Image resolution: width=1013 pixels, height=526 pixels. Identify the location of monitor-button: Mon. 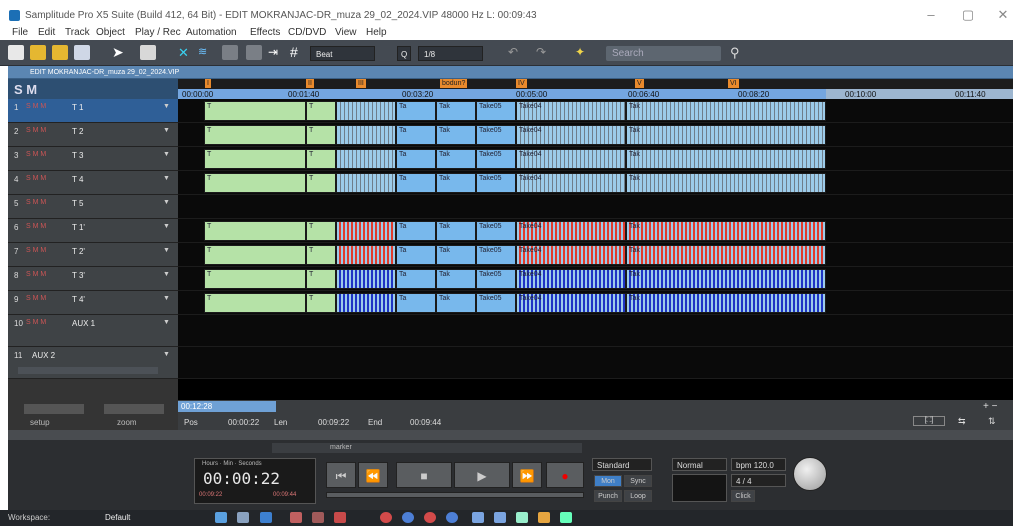
(608, 481).